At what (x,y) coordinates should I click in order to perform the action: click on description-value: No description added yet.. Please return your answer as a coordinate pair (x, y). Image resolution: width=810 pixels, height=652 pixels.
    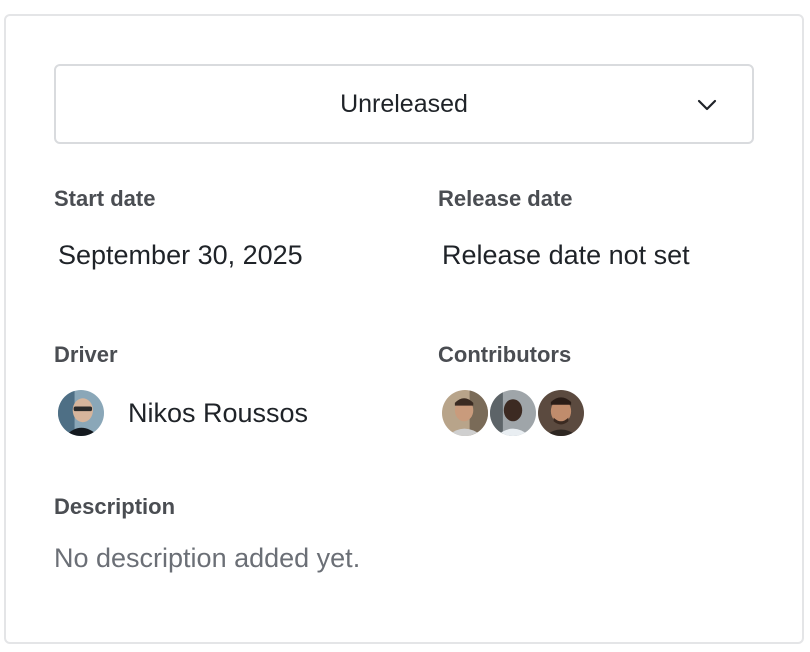
    Looking at the image, I should click on (207, 558).